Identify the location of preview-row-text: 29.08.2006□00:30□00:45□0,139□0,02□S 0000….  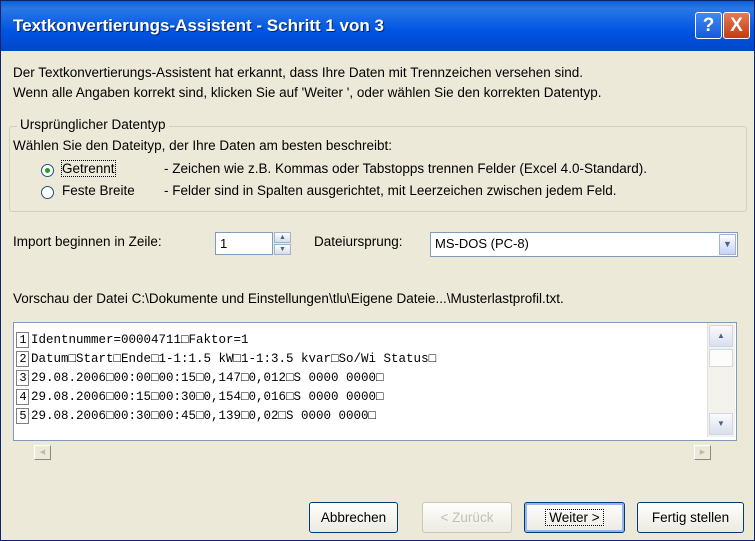
(204, 416).